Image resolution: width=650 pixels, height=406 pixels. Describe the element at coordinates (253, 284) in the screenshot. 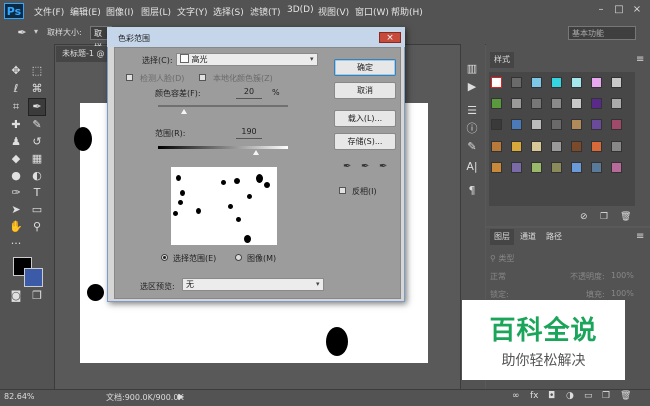

I see `selection-preview-select: 无` at that location.